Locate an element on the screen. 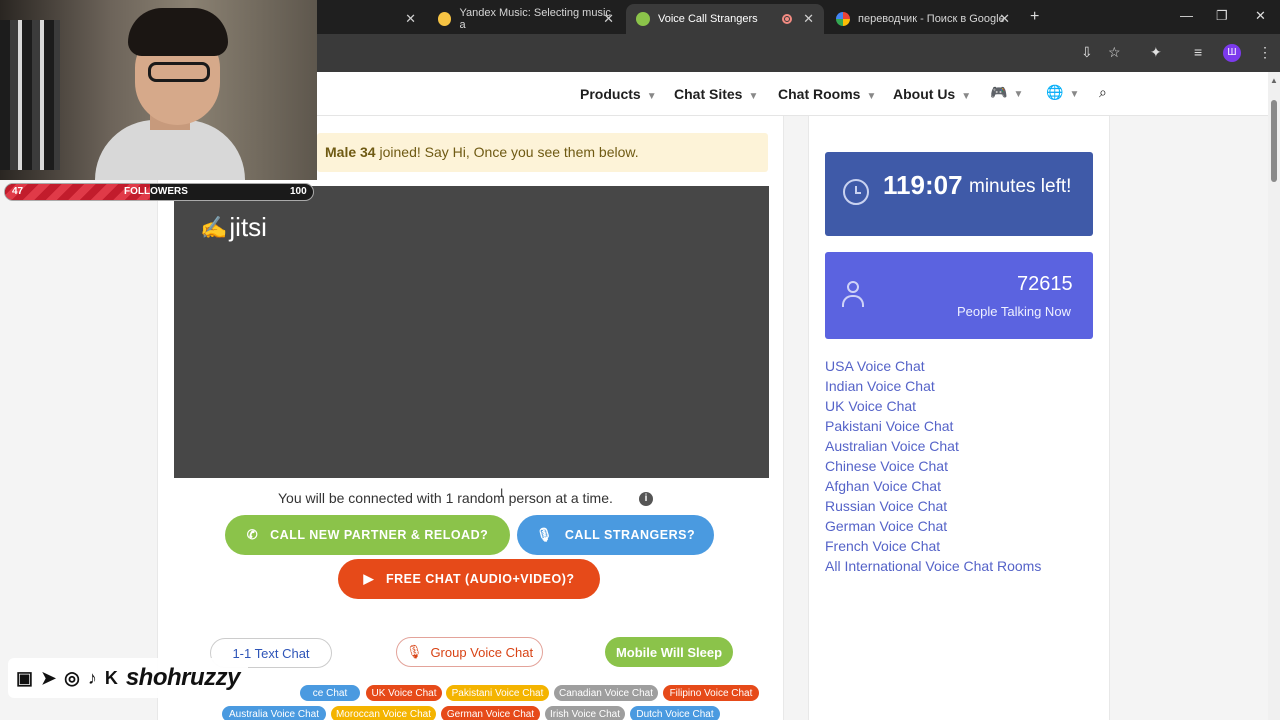 The height and width of the screenshot is (720, 1280). followers-goal: 100 is located at coordinates (298, 191).